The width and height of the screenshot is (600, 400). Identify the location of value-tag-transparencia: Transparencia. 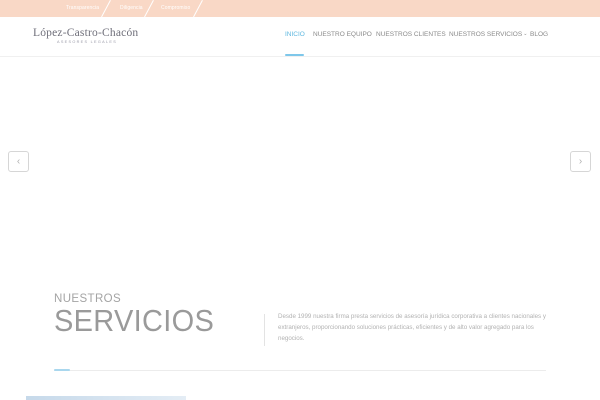
(83, 8).